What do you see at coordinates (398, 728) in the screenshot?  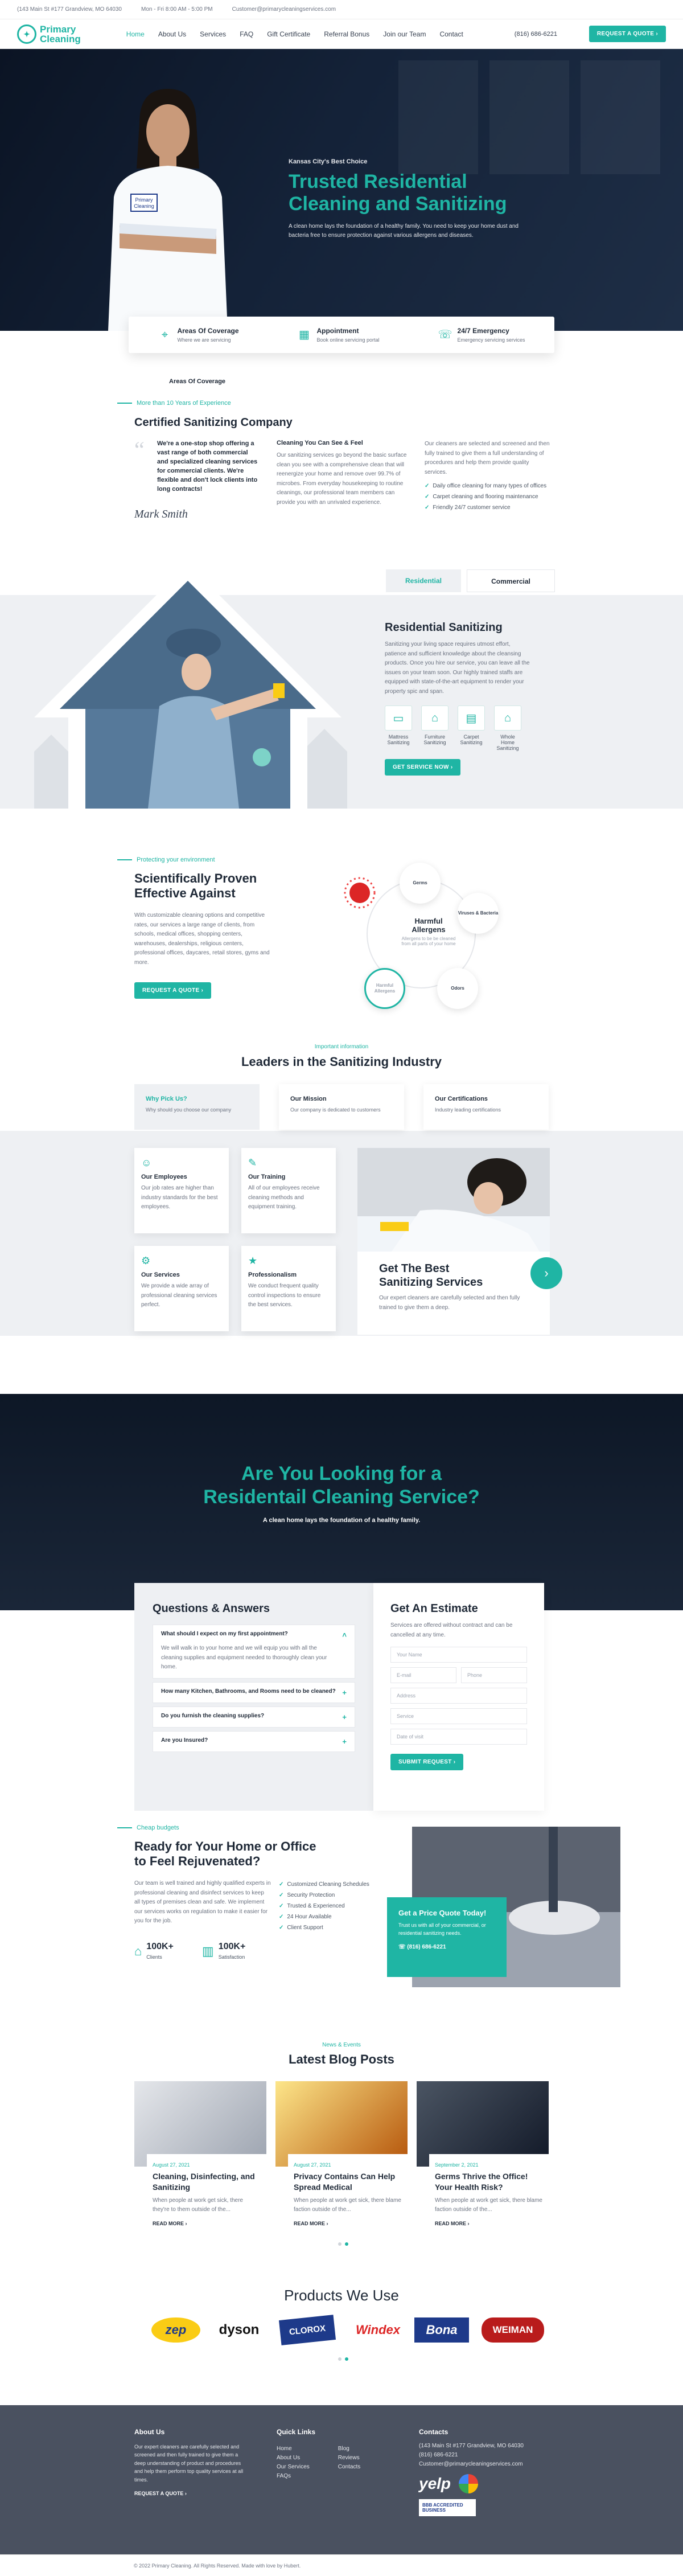 I see `service-mattress: ▭ Mattress Sanitizing` at bounding box center [398, 728].